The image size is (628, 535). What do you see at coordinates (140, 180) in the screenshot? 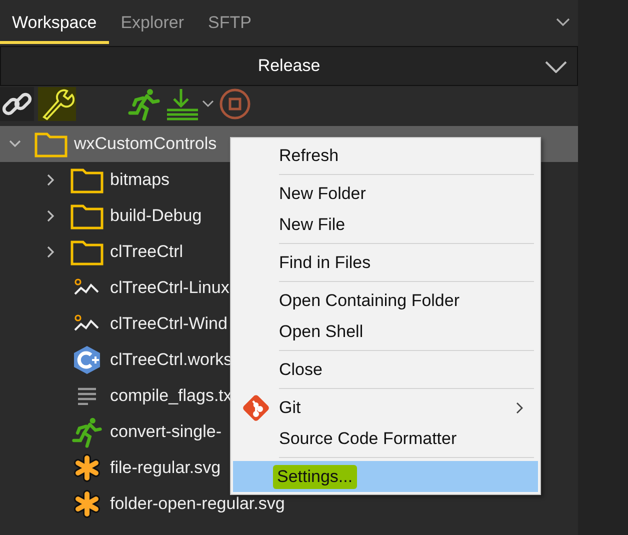
I see `tree-label: bitmaps` at bounding box center [140, 180].